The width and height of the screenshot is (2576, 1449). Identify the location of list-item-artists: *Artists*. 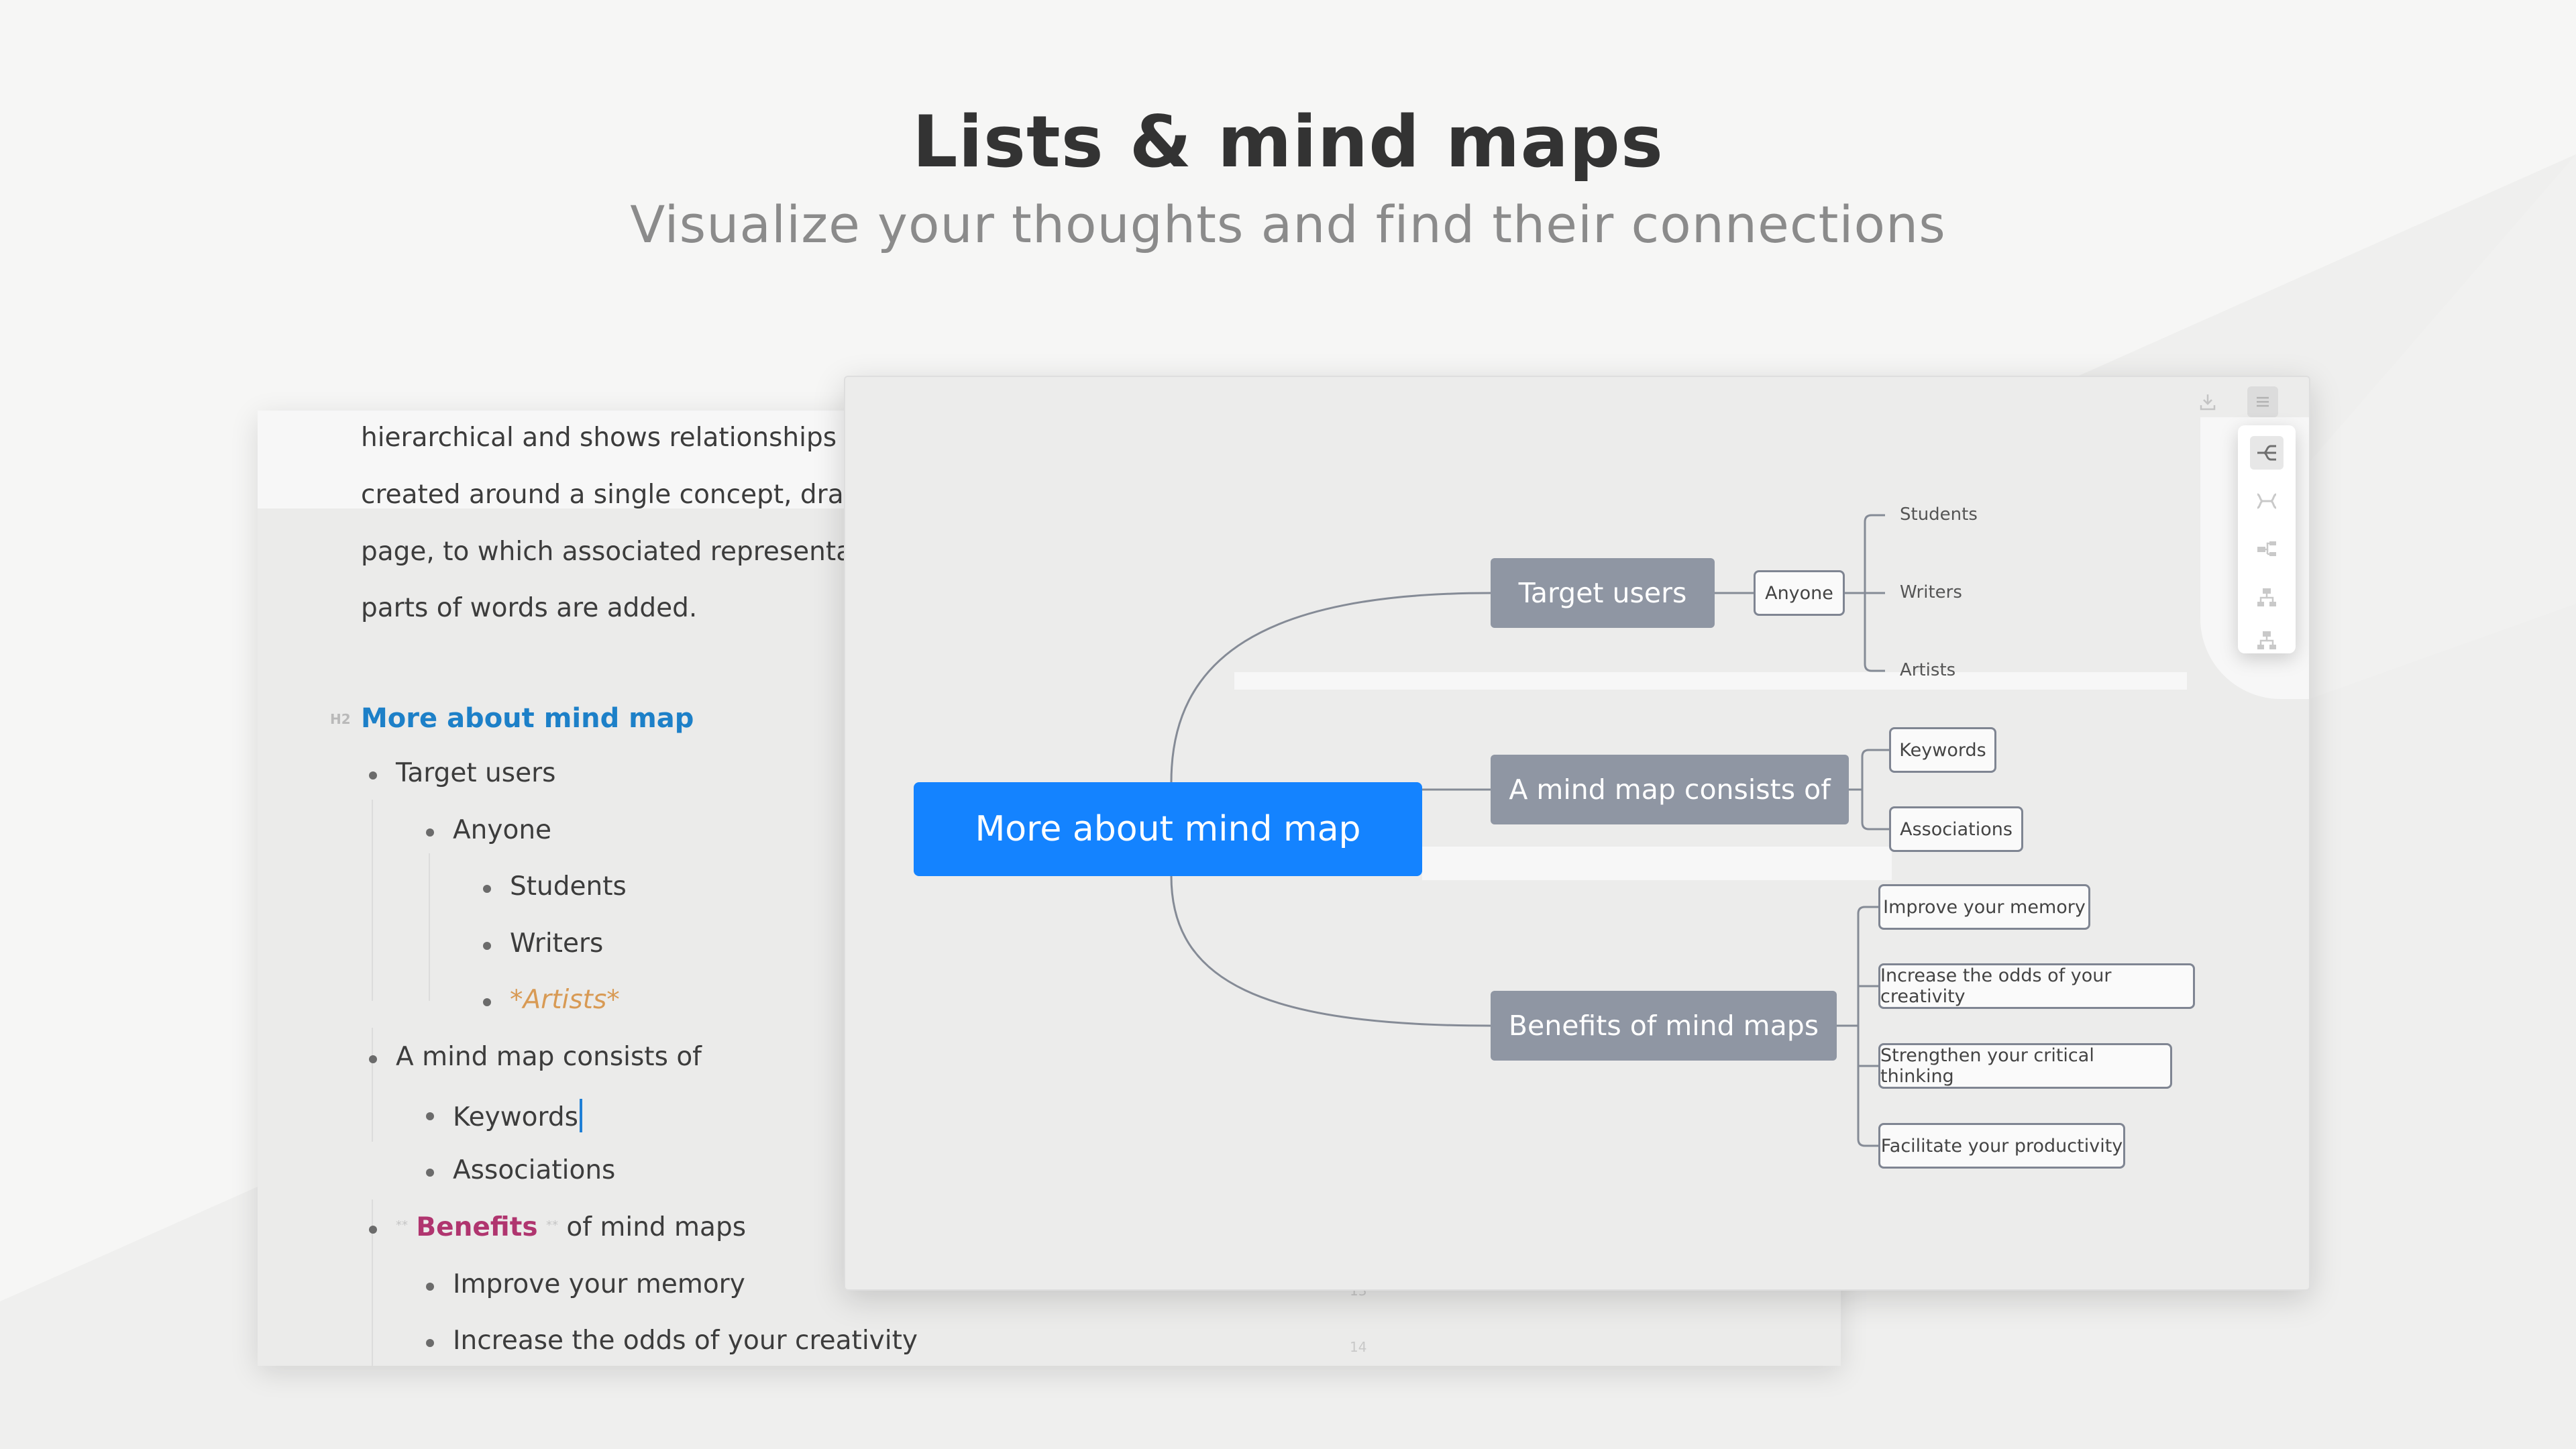
(565, 1000).